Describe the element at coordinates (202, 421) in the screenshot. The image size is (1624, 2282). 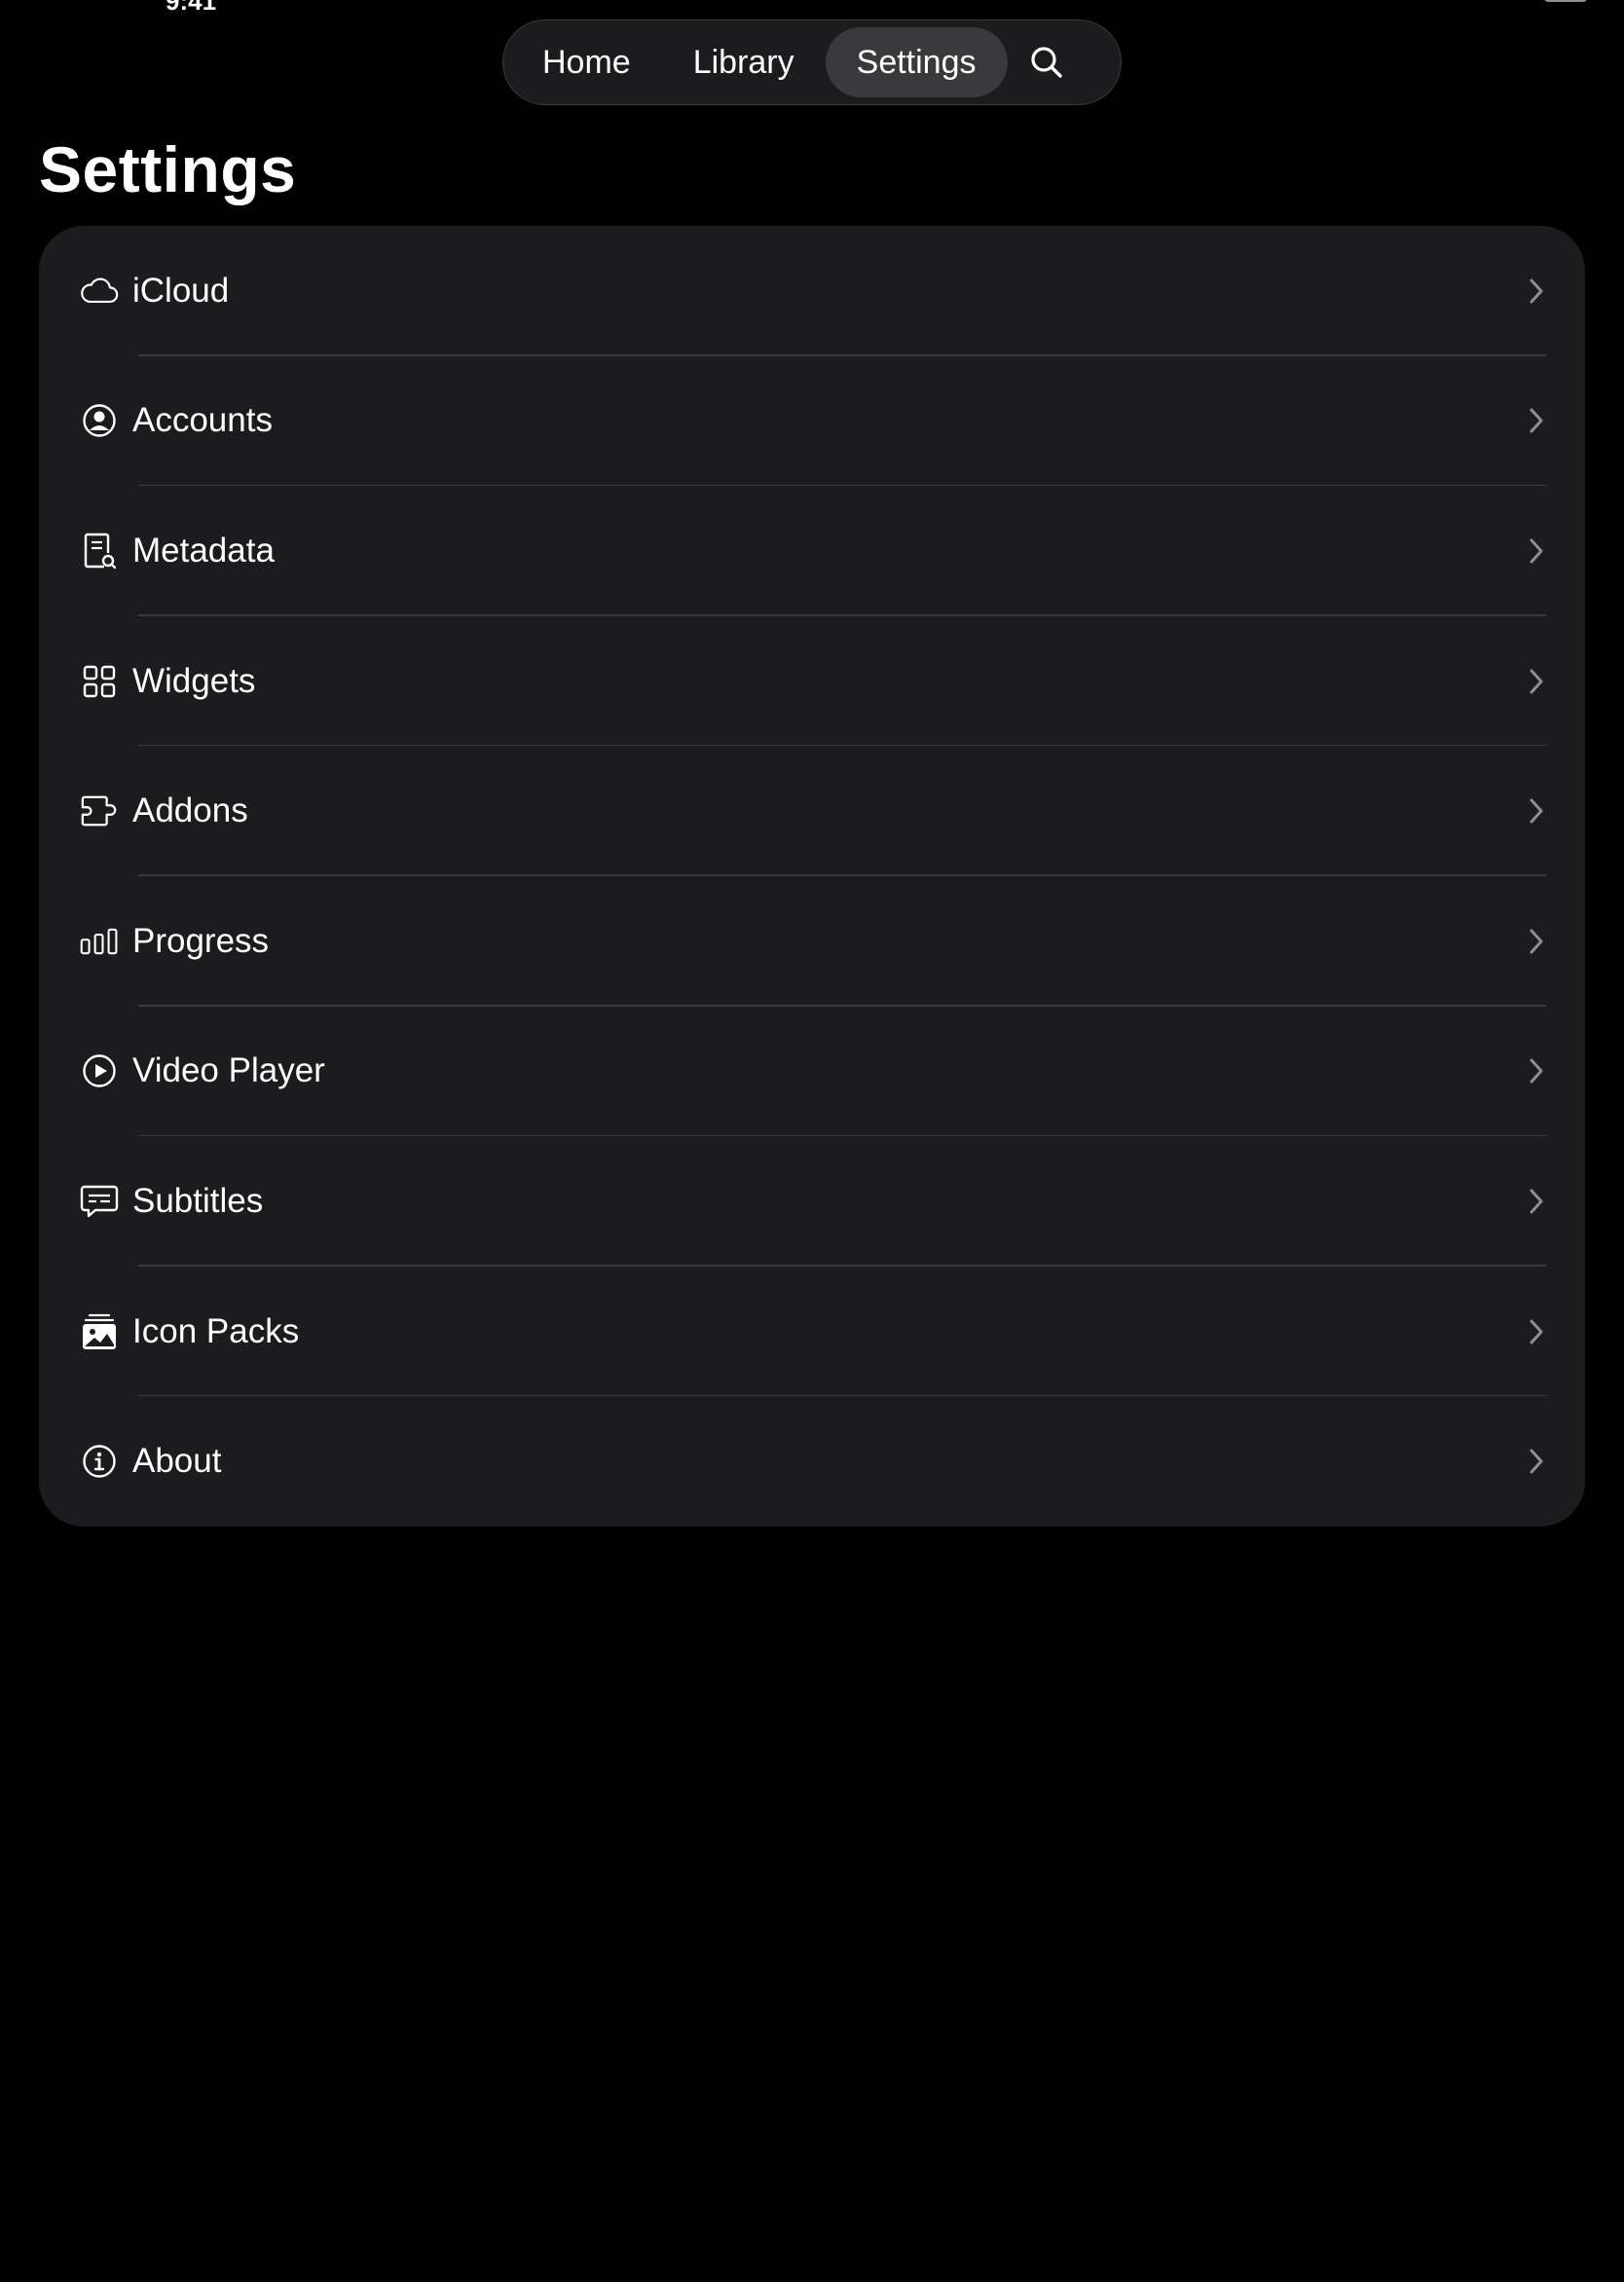
I see `settings-row-label: Accounts` at that location.